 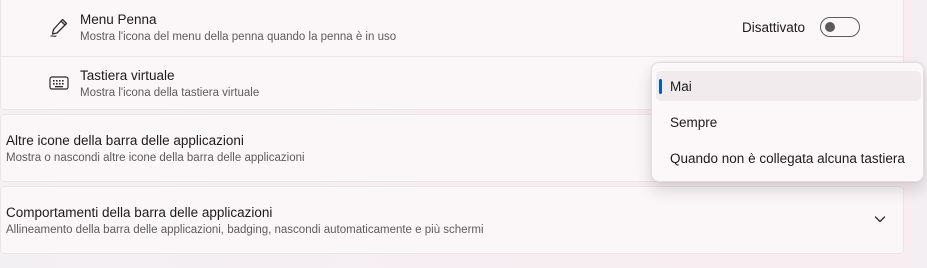 What do you see at coordinates (660, 86) in the screenshot?
I see `selection-indicator` at bounding box center [660, 86].